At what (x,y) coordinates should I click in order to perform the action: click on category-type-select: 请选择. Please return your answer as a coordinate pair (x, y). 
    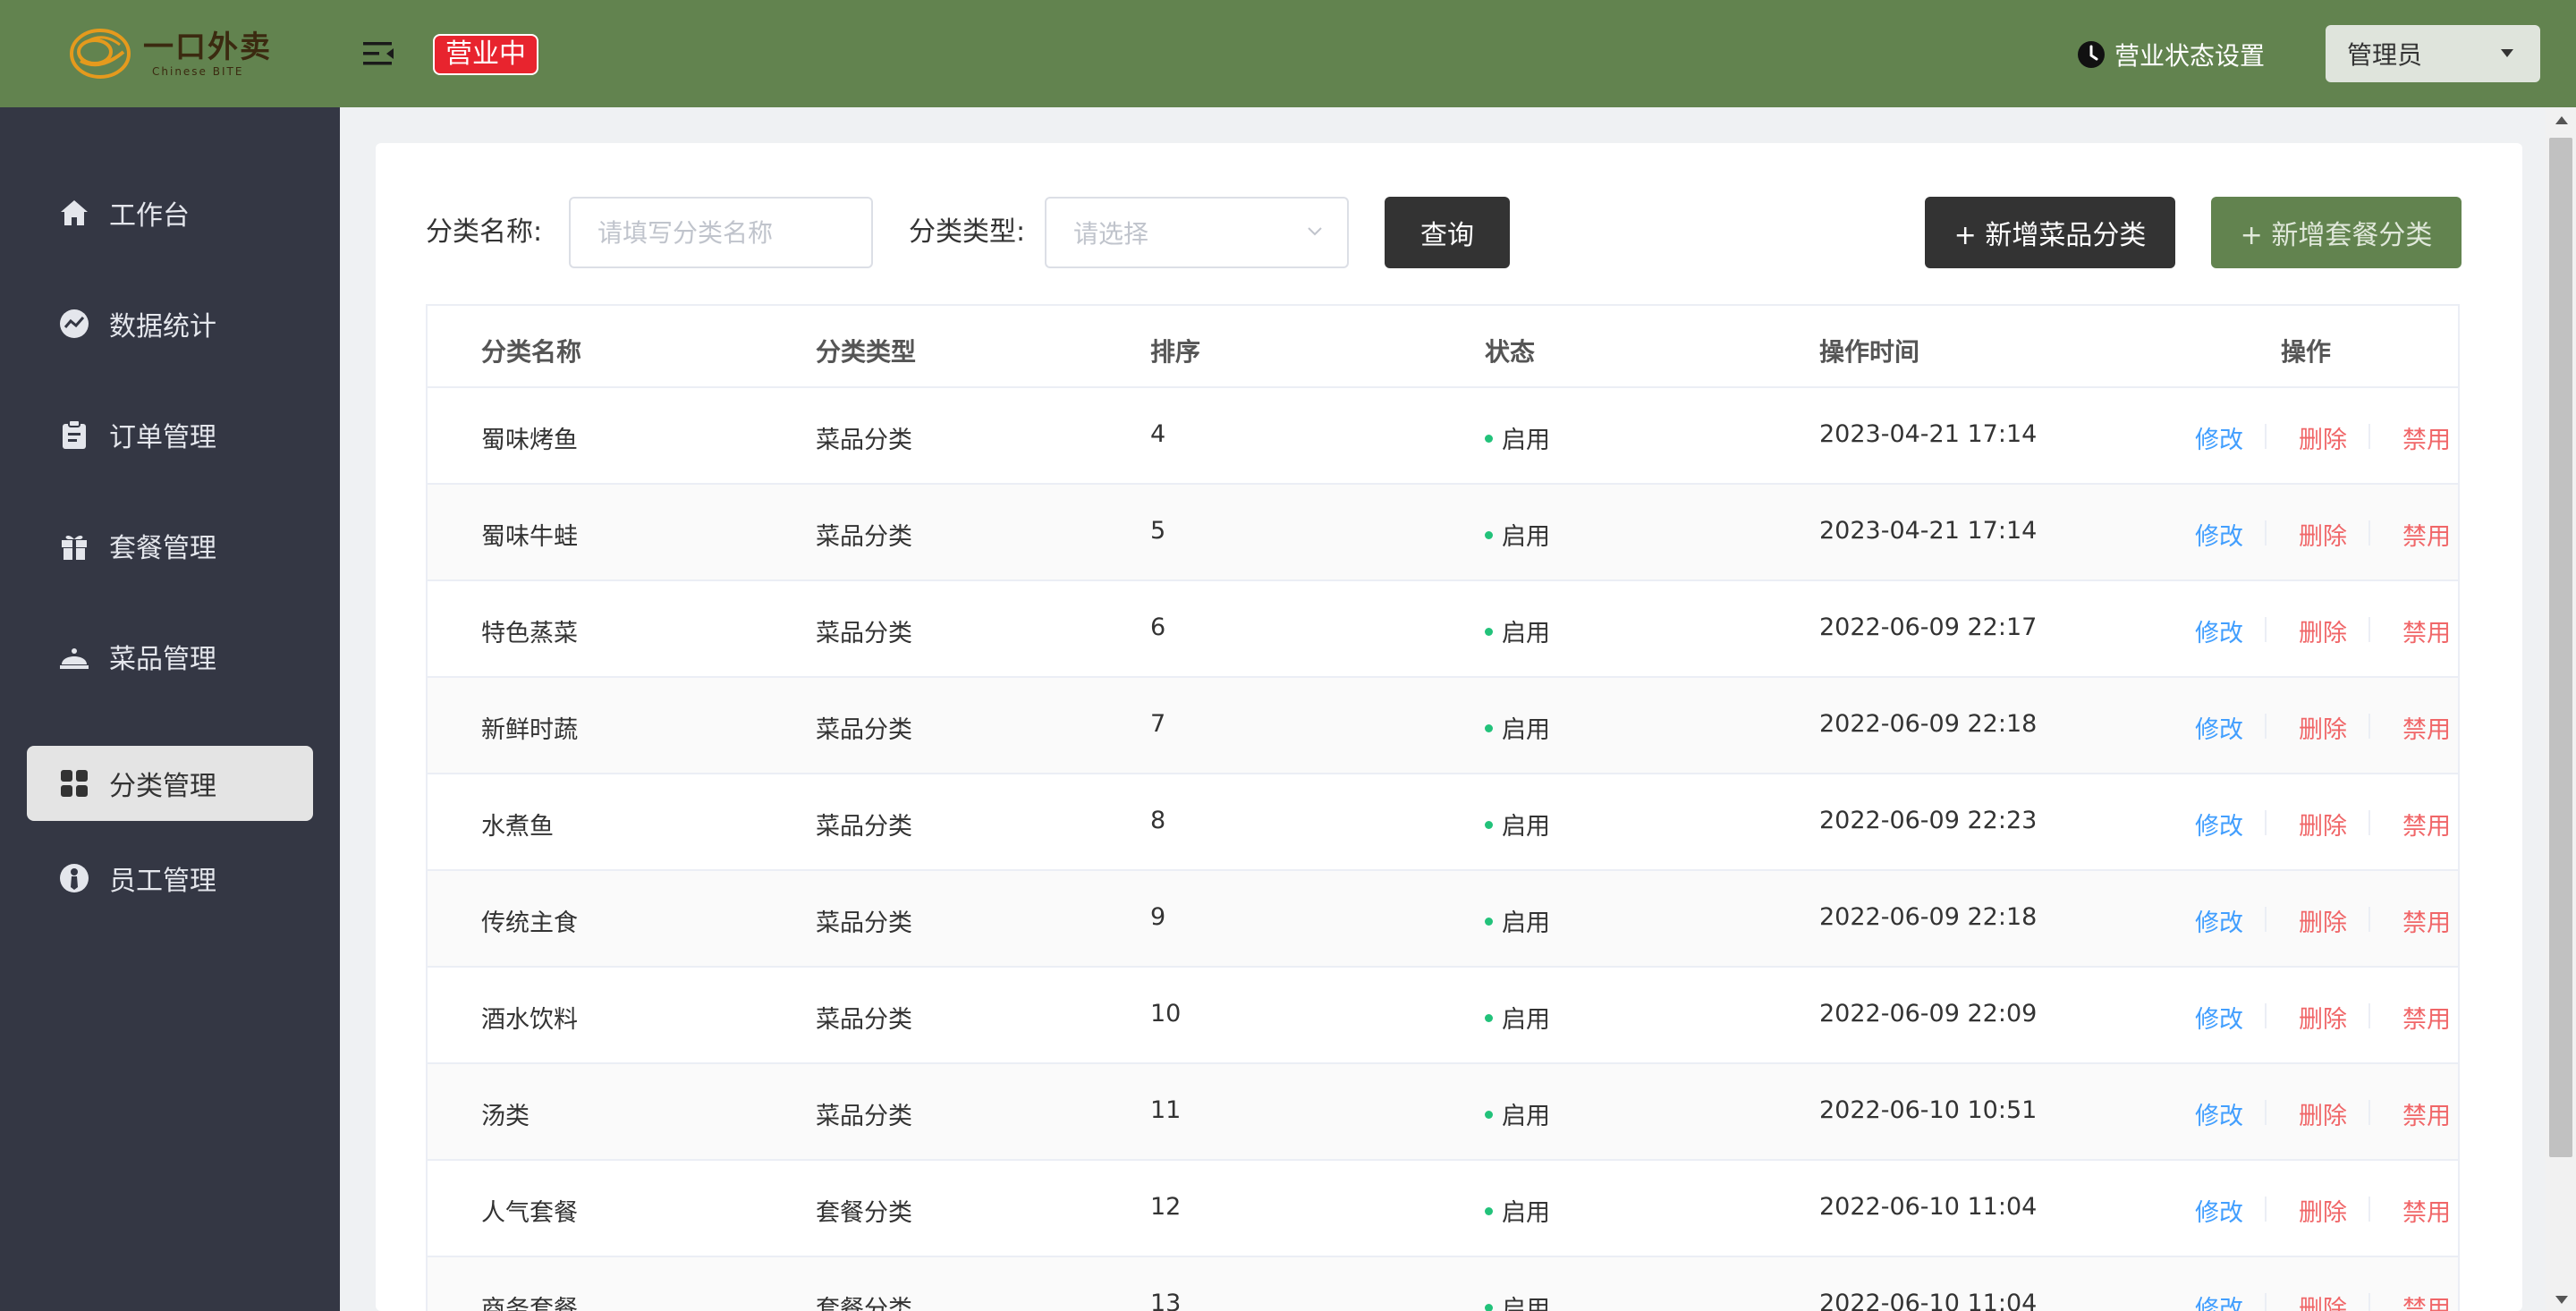
    Looking at the image, I should click on (1197, 232).